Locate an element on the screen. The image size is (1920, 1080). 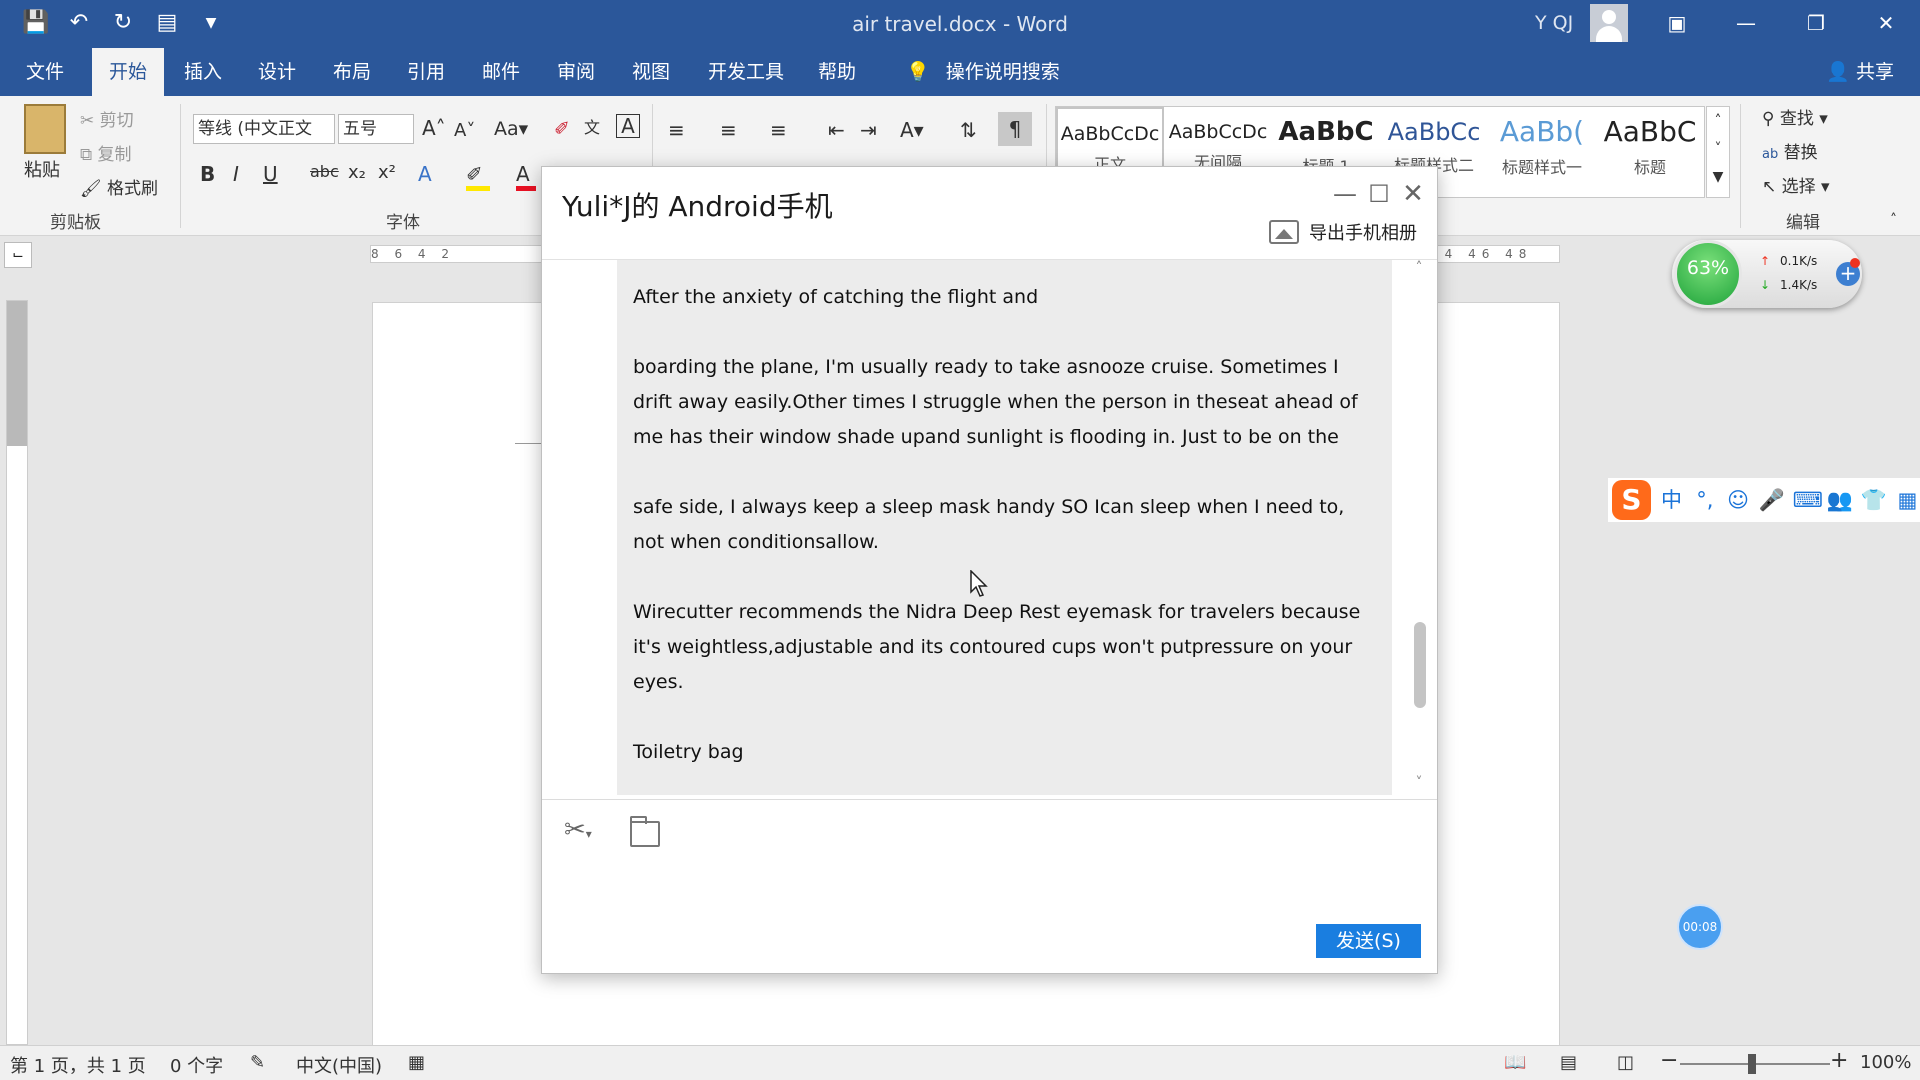
underline-icon: U is located at coordinates (270, 174).